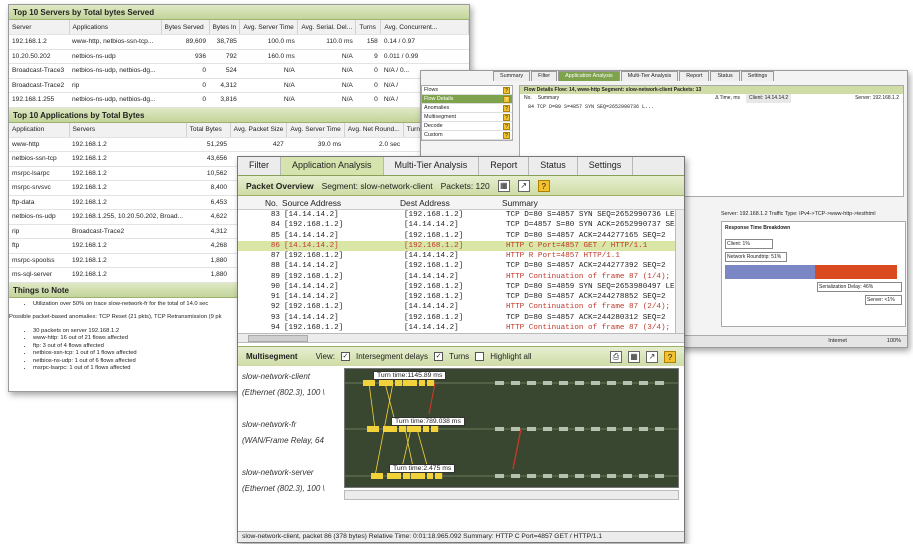  What do you see at coordinates (694, 76) in the screenshot?
I see `flow-tab: Report` at bounding box center [694, 76].